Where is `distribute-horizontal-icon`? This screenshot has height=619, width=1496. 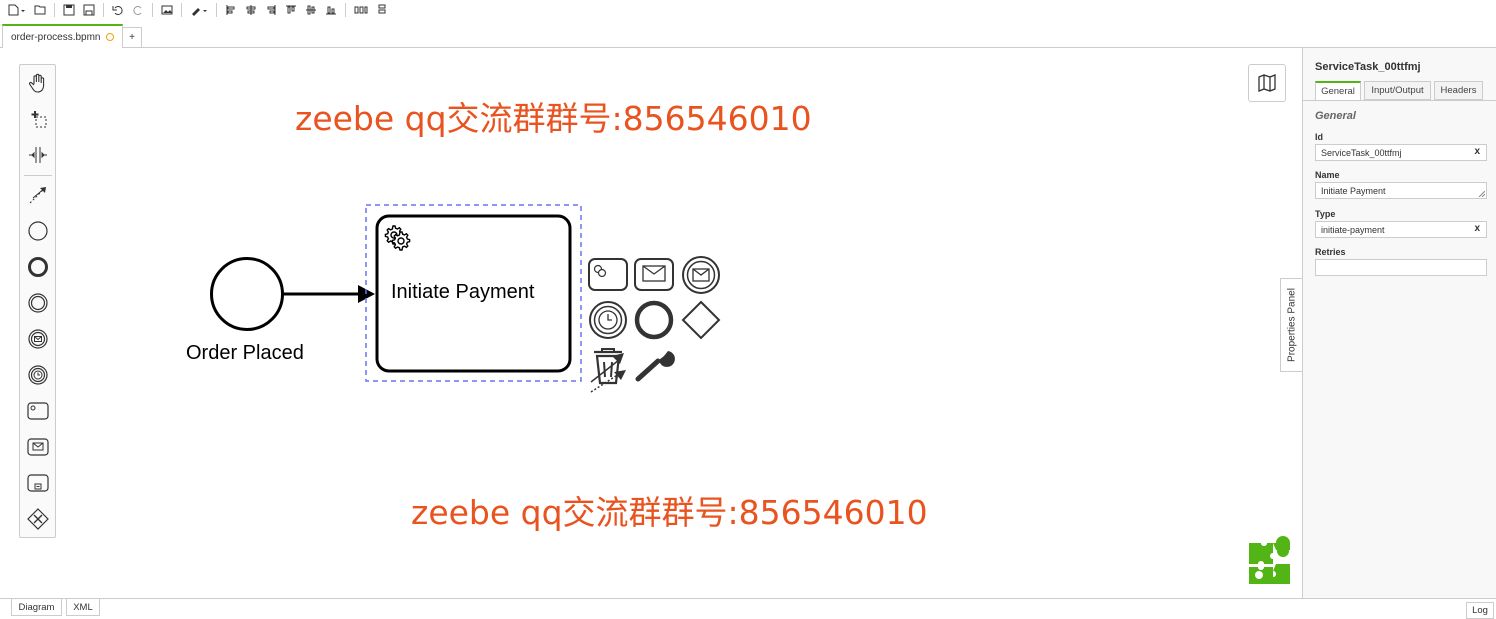 distribute-horizontal-icon is located at coordinates (361, 10).